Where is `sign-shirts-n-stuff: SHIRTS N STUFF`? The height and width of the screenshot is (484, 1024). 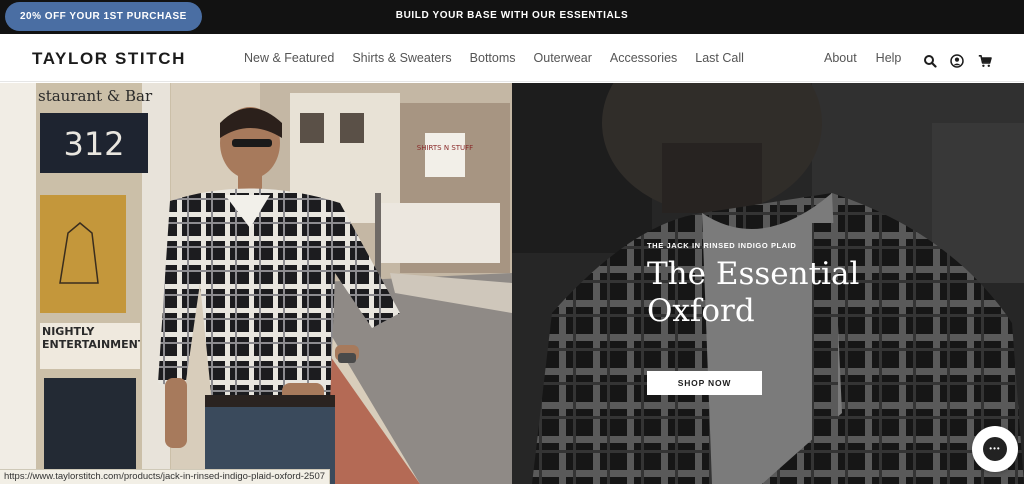
sign-shirts-n-stuff: SHIRTS N STUFF is located at coordinates (445, 148).